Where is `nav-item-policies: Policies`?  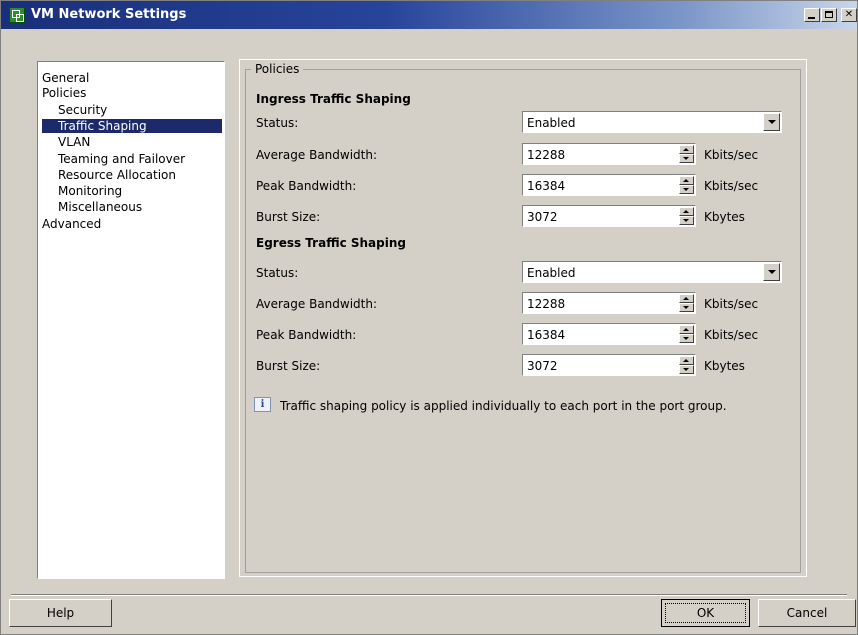 nav-item-policies: Policies is located at coordinates (64, 93).